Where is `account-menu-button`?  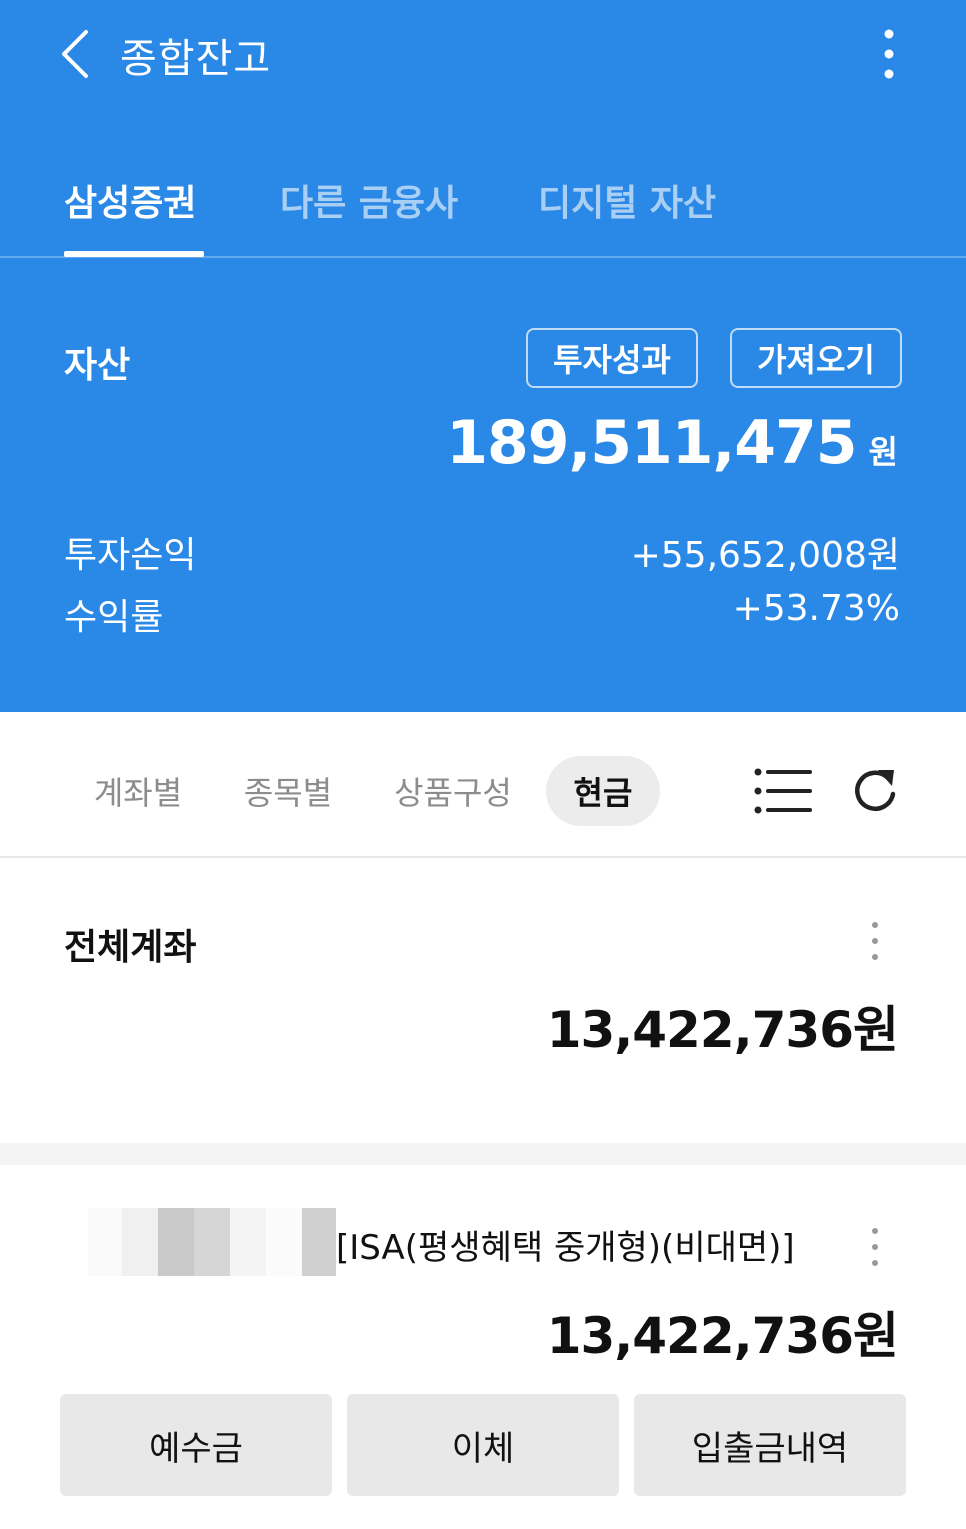 account-menu-button is located at coordinates (875, 1247).